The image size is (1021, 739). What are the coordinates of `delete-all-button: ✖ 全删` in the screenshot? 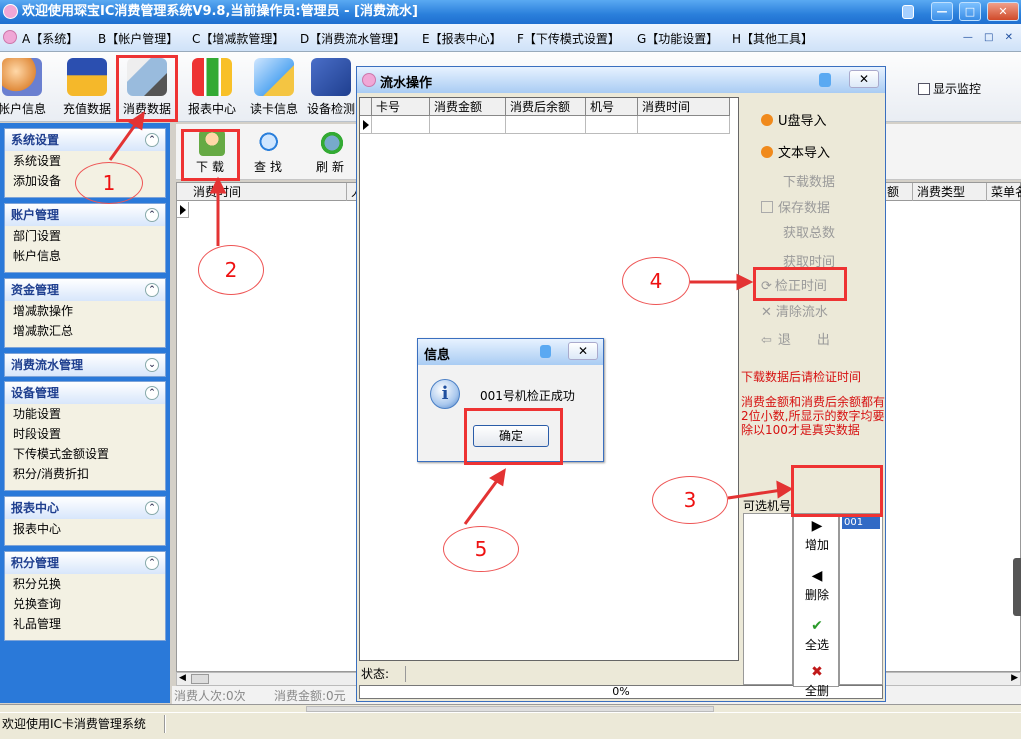 It's located at (817, 681).